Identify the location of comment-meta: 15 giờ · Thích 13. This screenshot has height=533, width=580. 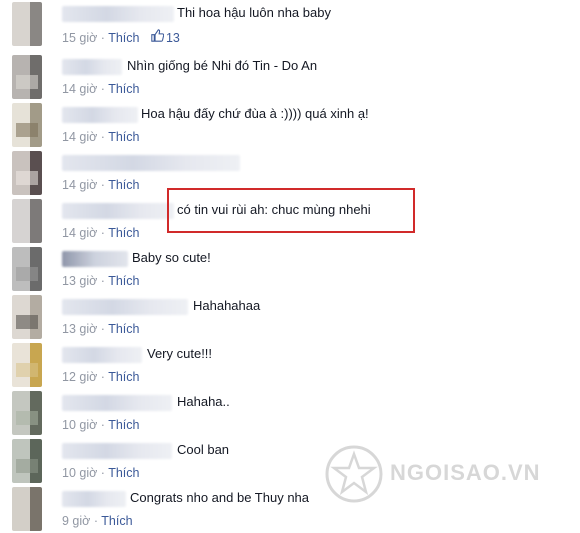
(121, 37).